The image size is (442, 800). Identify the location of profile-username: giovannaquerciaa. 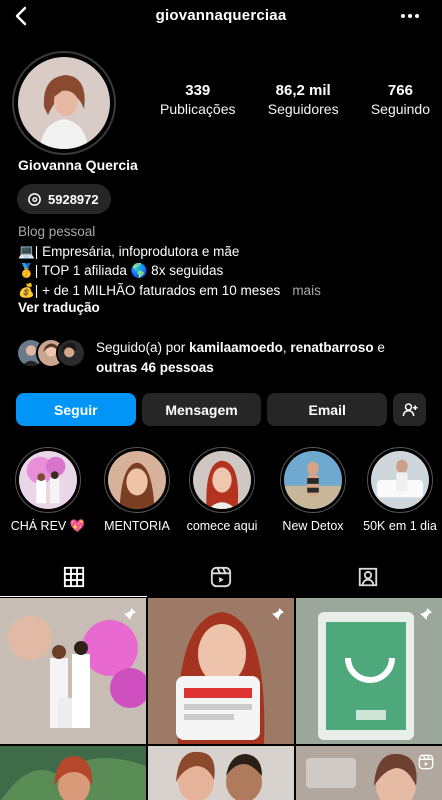
(221, 15).